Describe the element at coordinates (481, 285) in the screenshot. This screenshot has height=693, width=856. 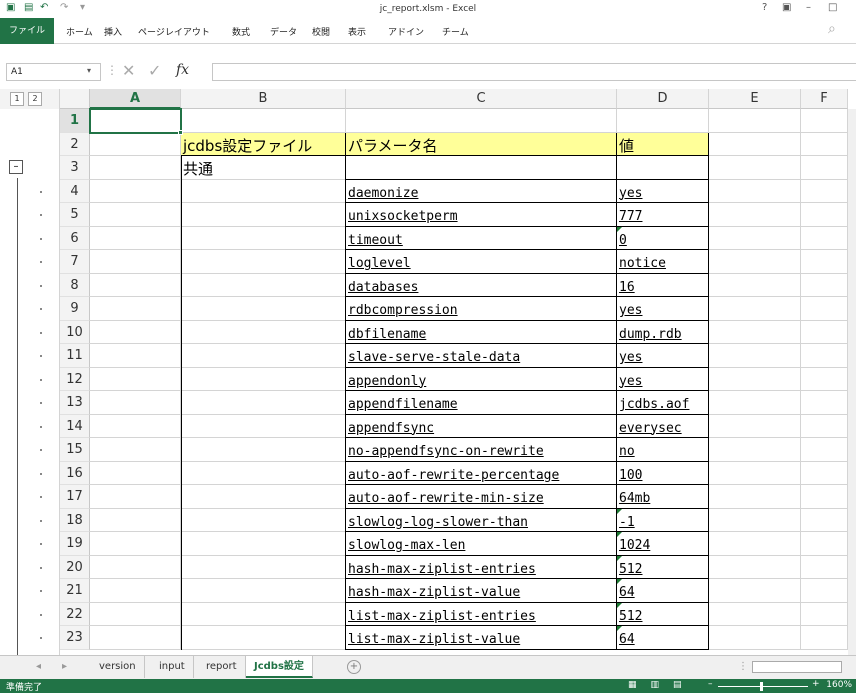
I see `param-name-cell: databases` at that location.